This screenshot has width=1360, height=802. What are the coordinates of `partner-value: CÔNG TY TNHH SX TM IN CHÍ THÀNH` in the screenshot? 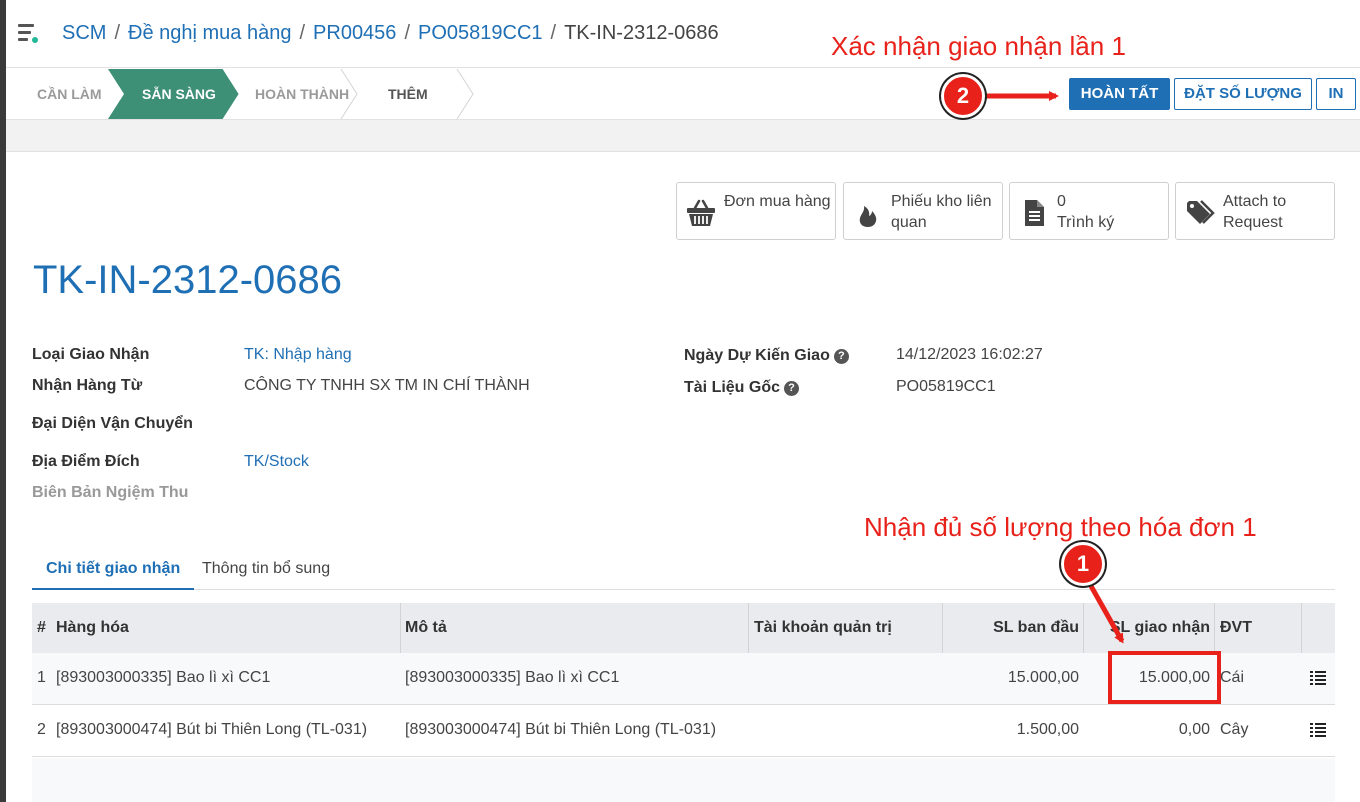 It's located at (387, 385).